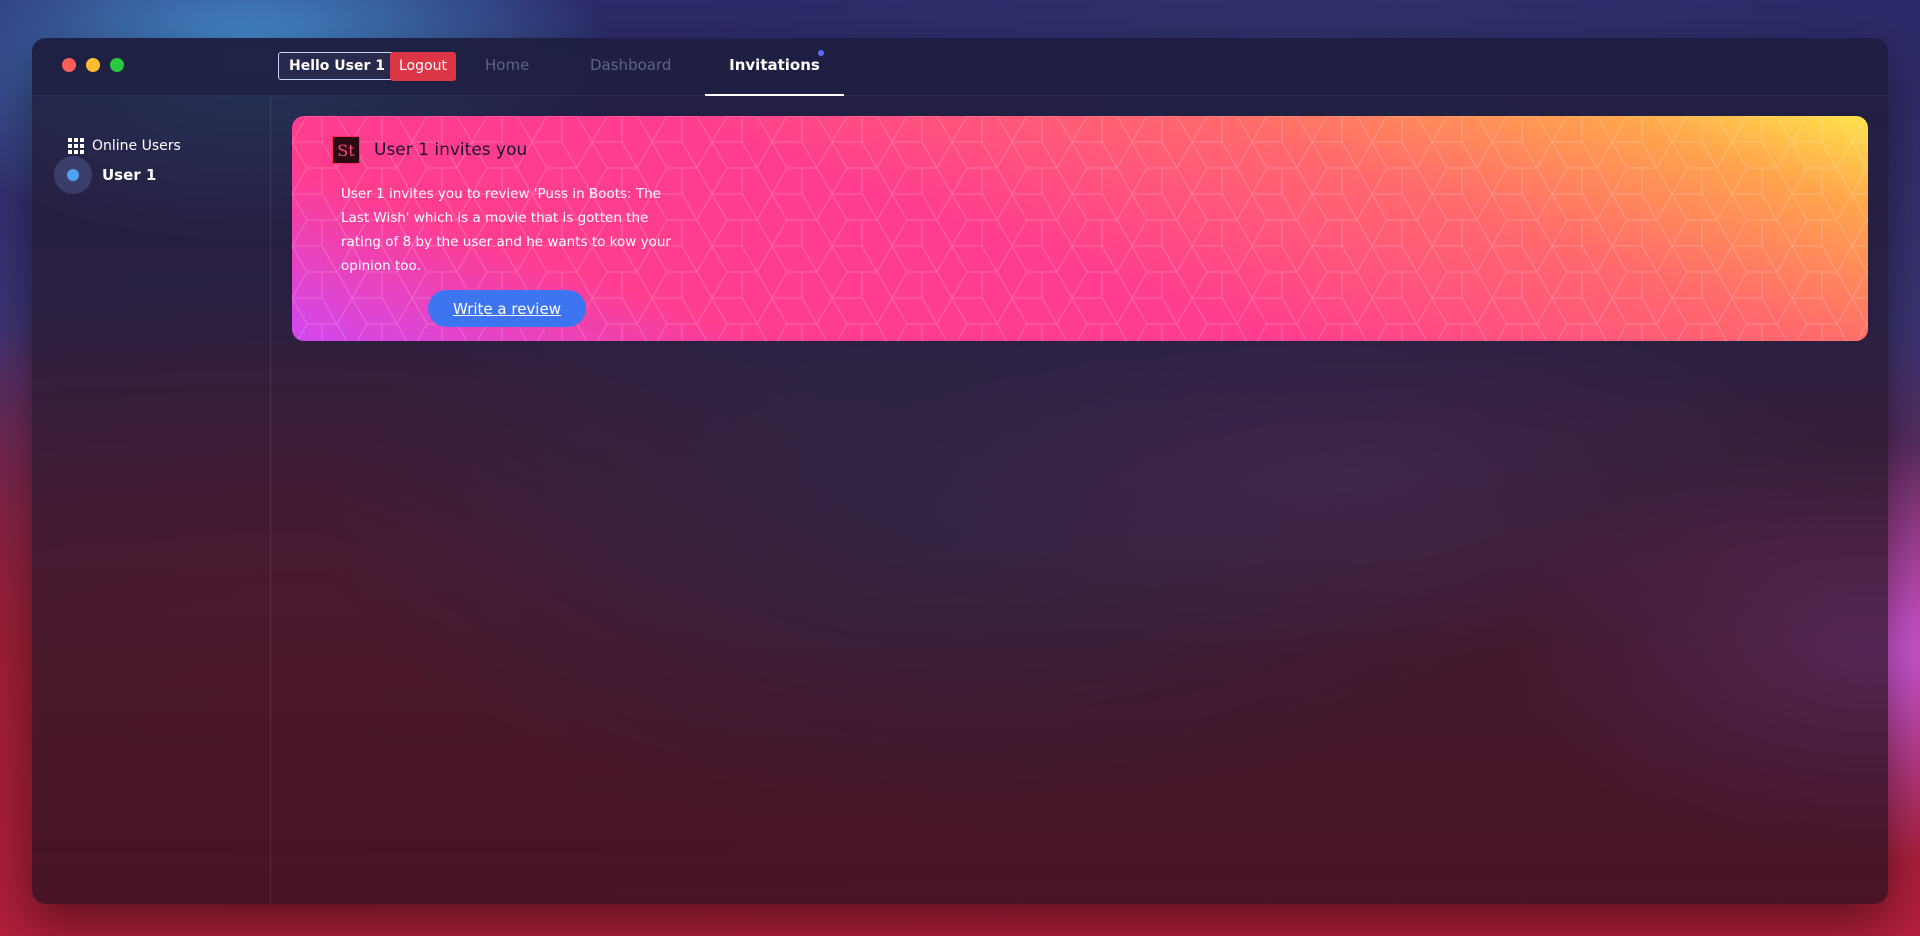 The image size is (1920, 936). I want to click on online-users-label: Online Users, so click(136, 146).